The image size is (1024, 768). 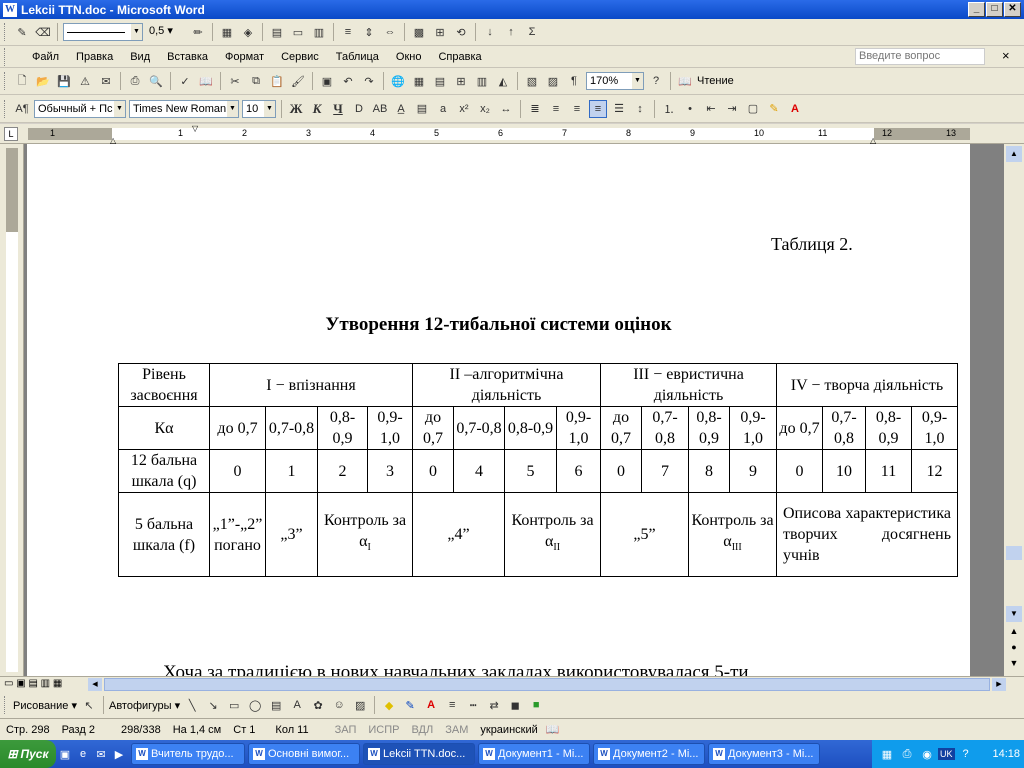 I want to click on insert-table-std-icon: ▤, so click(x=440, y=81).